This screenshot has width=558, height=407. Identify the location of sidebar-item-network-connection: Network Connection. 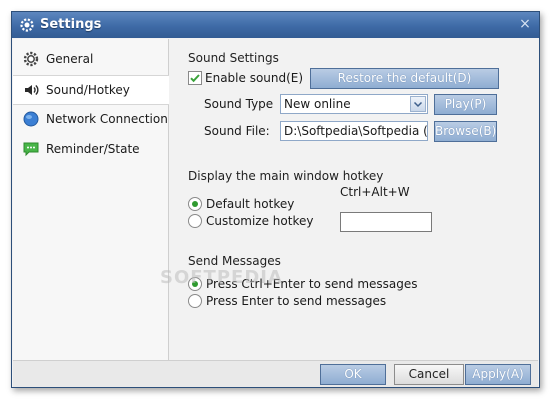
(90, 119).